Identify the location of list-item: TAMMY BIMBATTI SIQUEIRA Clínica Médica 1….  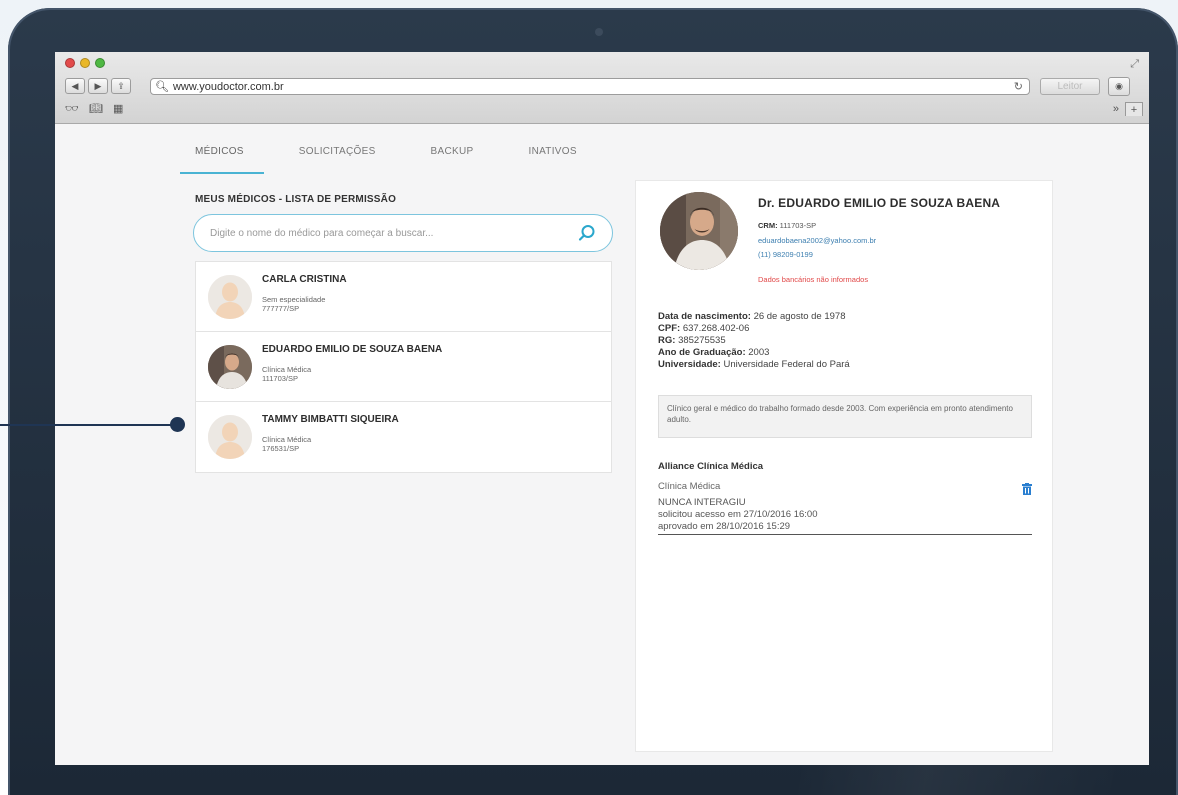
(403, 437).